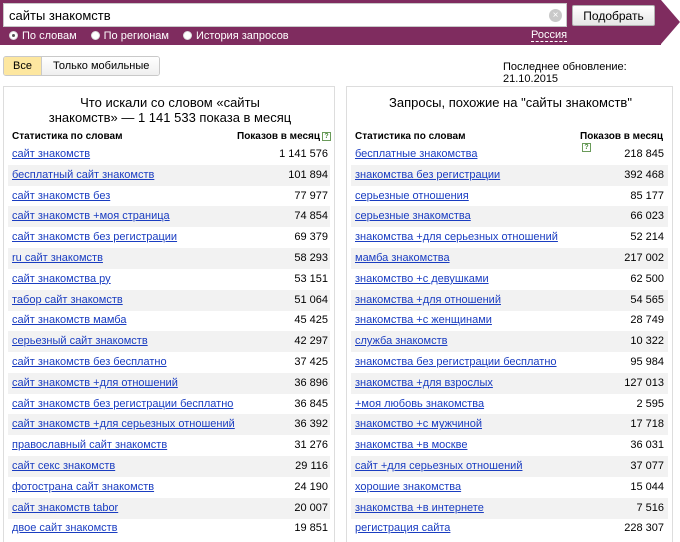 The height and width of the screenshot is (542, 680). I want to click on shows-count: 36 392, so click(311, 424).